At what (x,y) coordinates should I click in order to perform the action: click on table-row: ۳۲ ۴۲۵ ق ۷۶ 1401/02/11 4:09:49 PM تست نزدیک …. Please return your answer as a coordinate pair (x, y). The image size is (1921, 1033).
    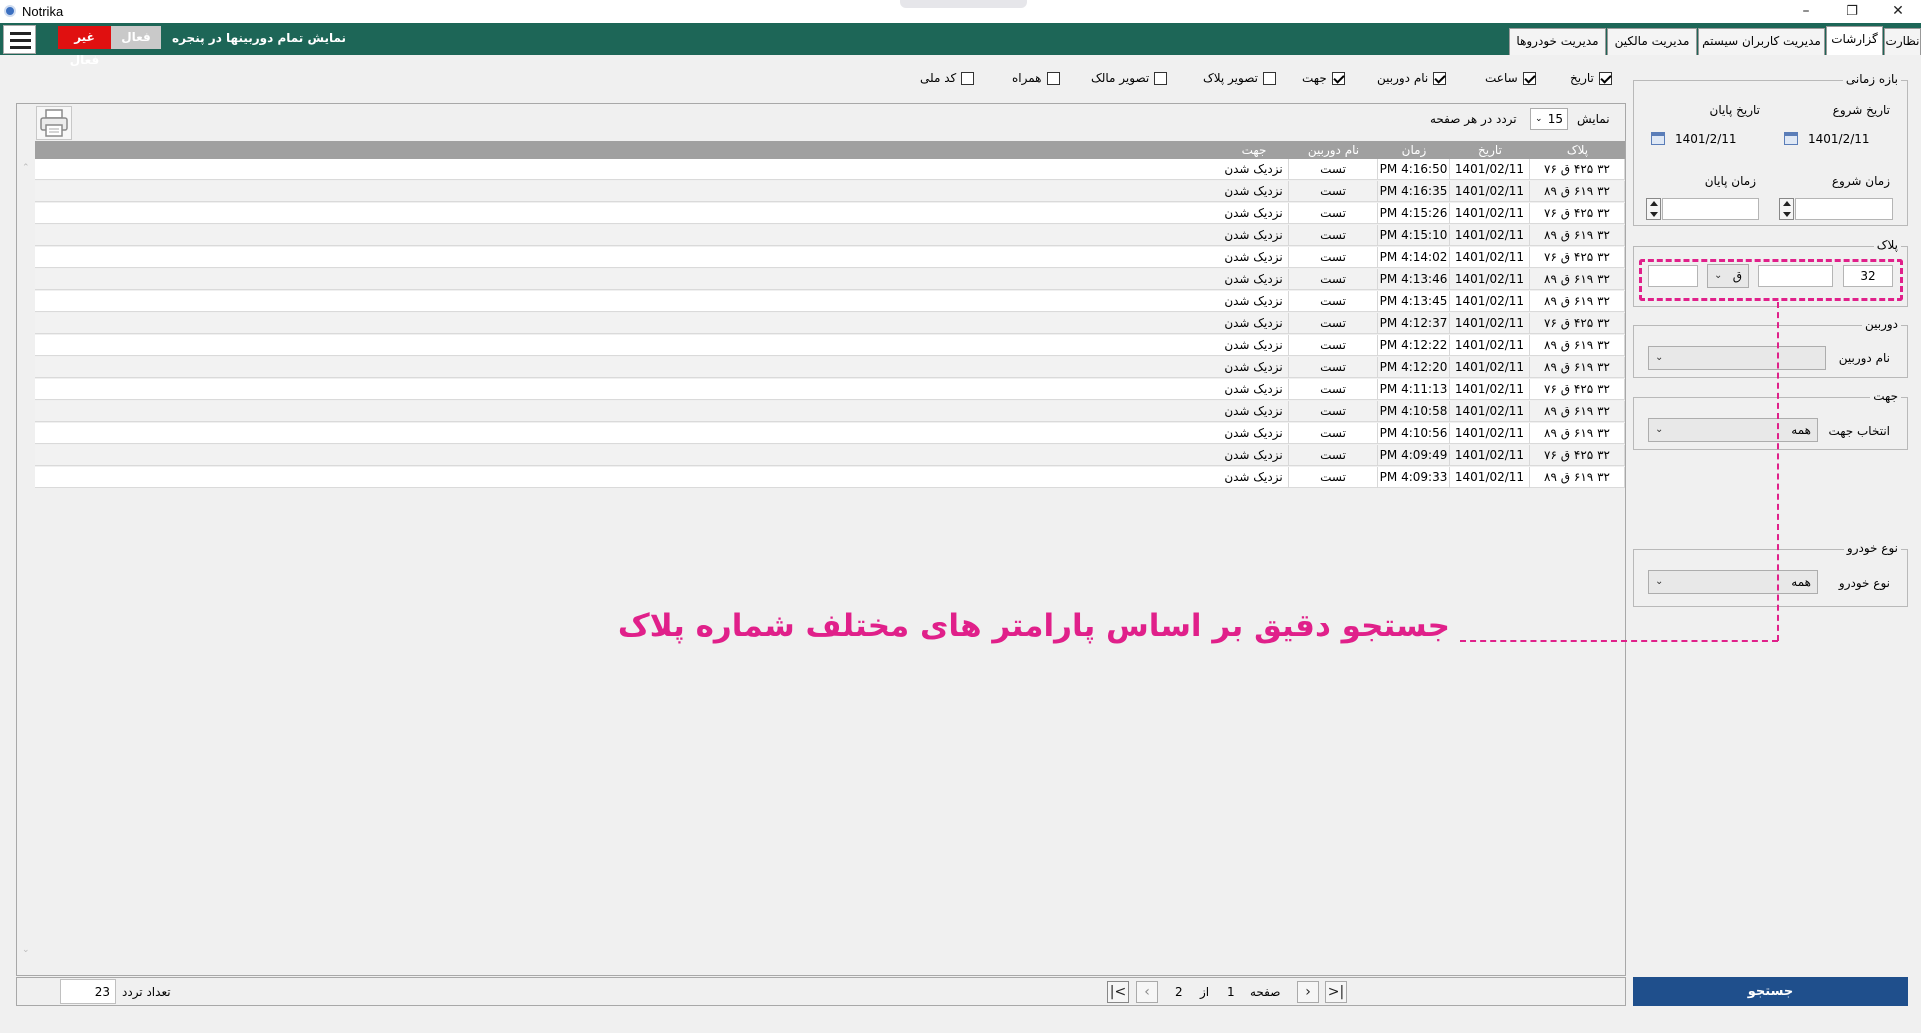
    Looking at the image, I should click on (830, 455).